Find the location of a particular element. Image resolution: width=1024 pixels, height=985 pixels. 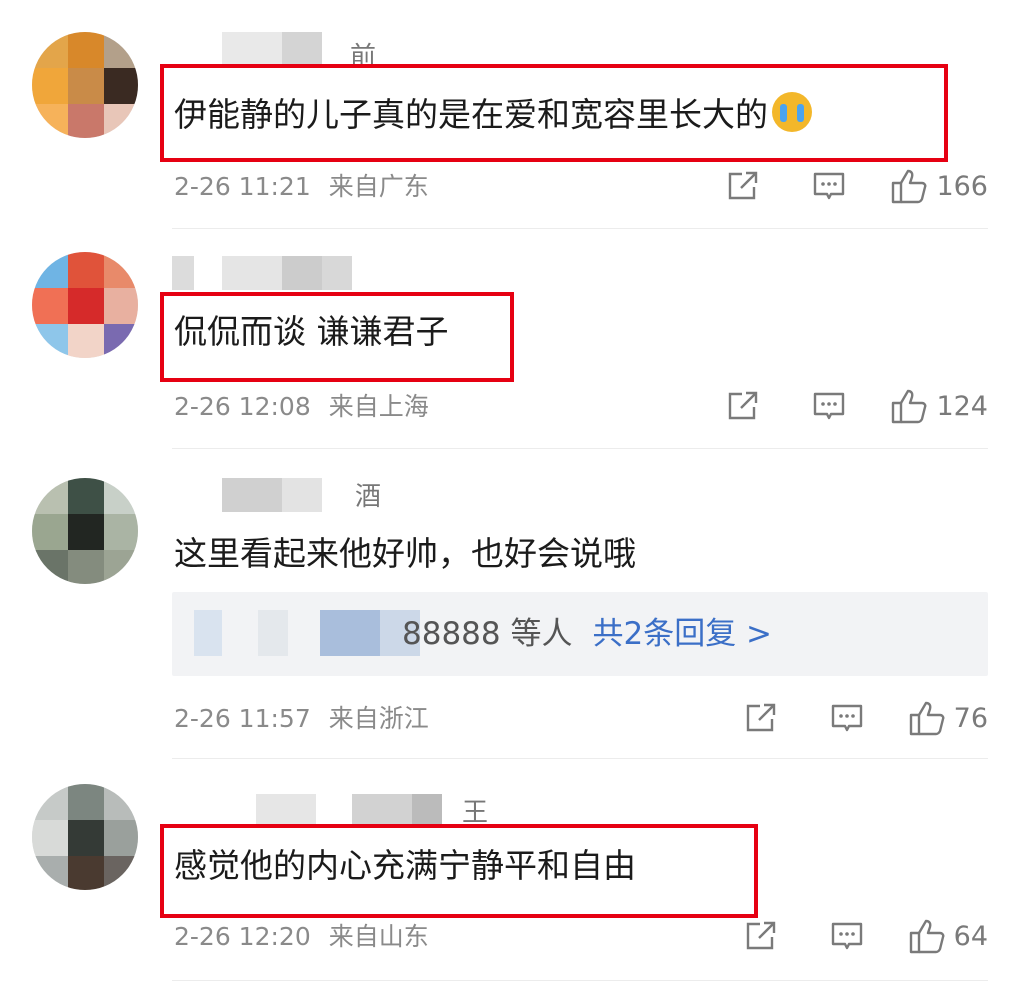

comment-meta: 2-26 11:21 来自广东 is located at coordinates (301, 187).